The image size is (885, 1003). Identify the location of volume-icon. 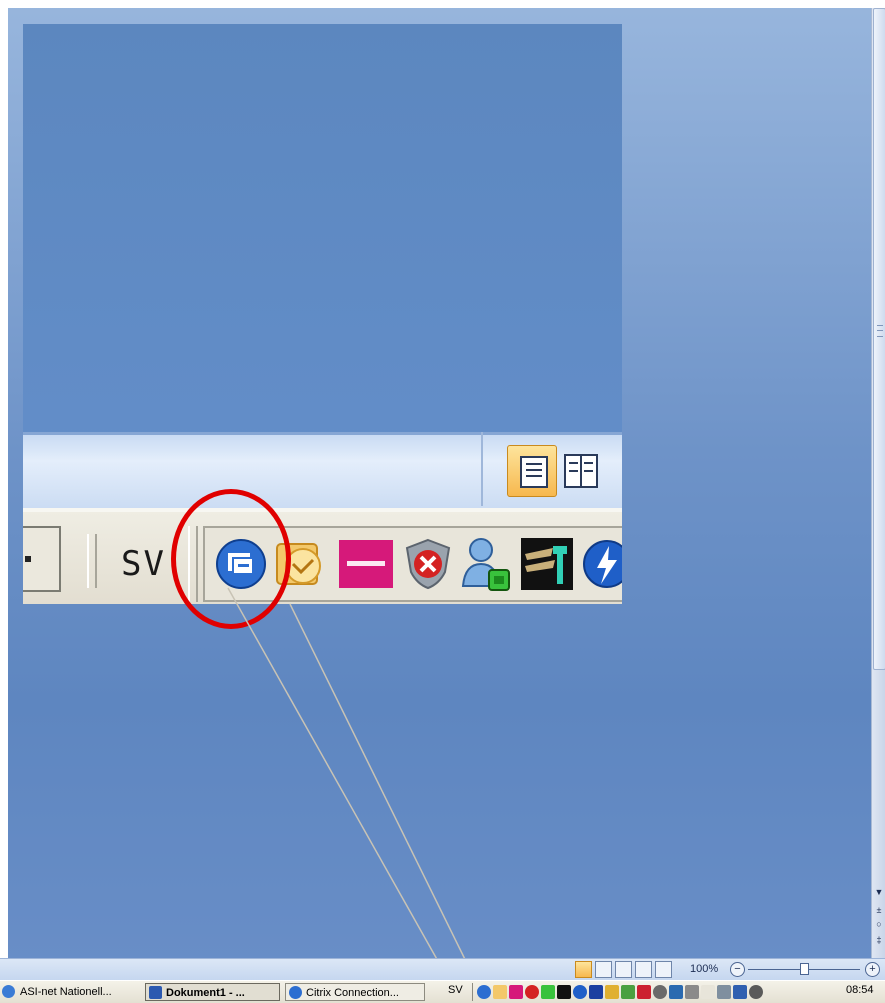
(756, 992).